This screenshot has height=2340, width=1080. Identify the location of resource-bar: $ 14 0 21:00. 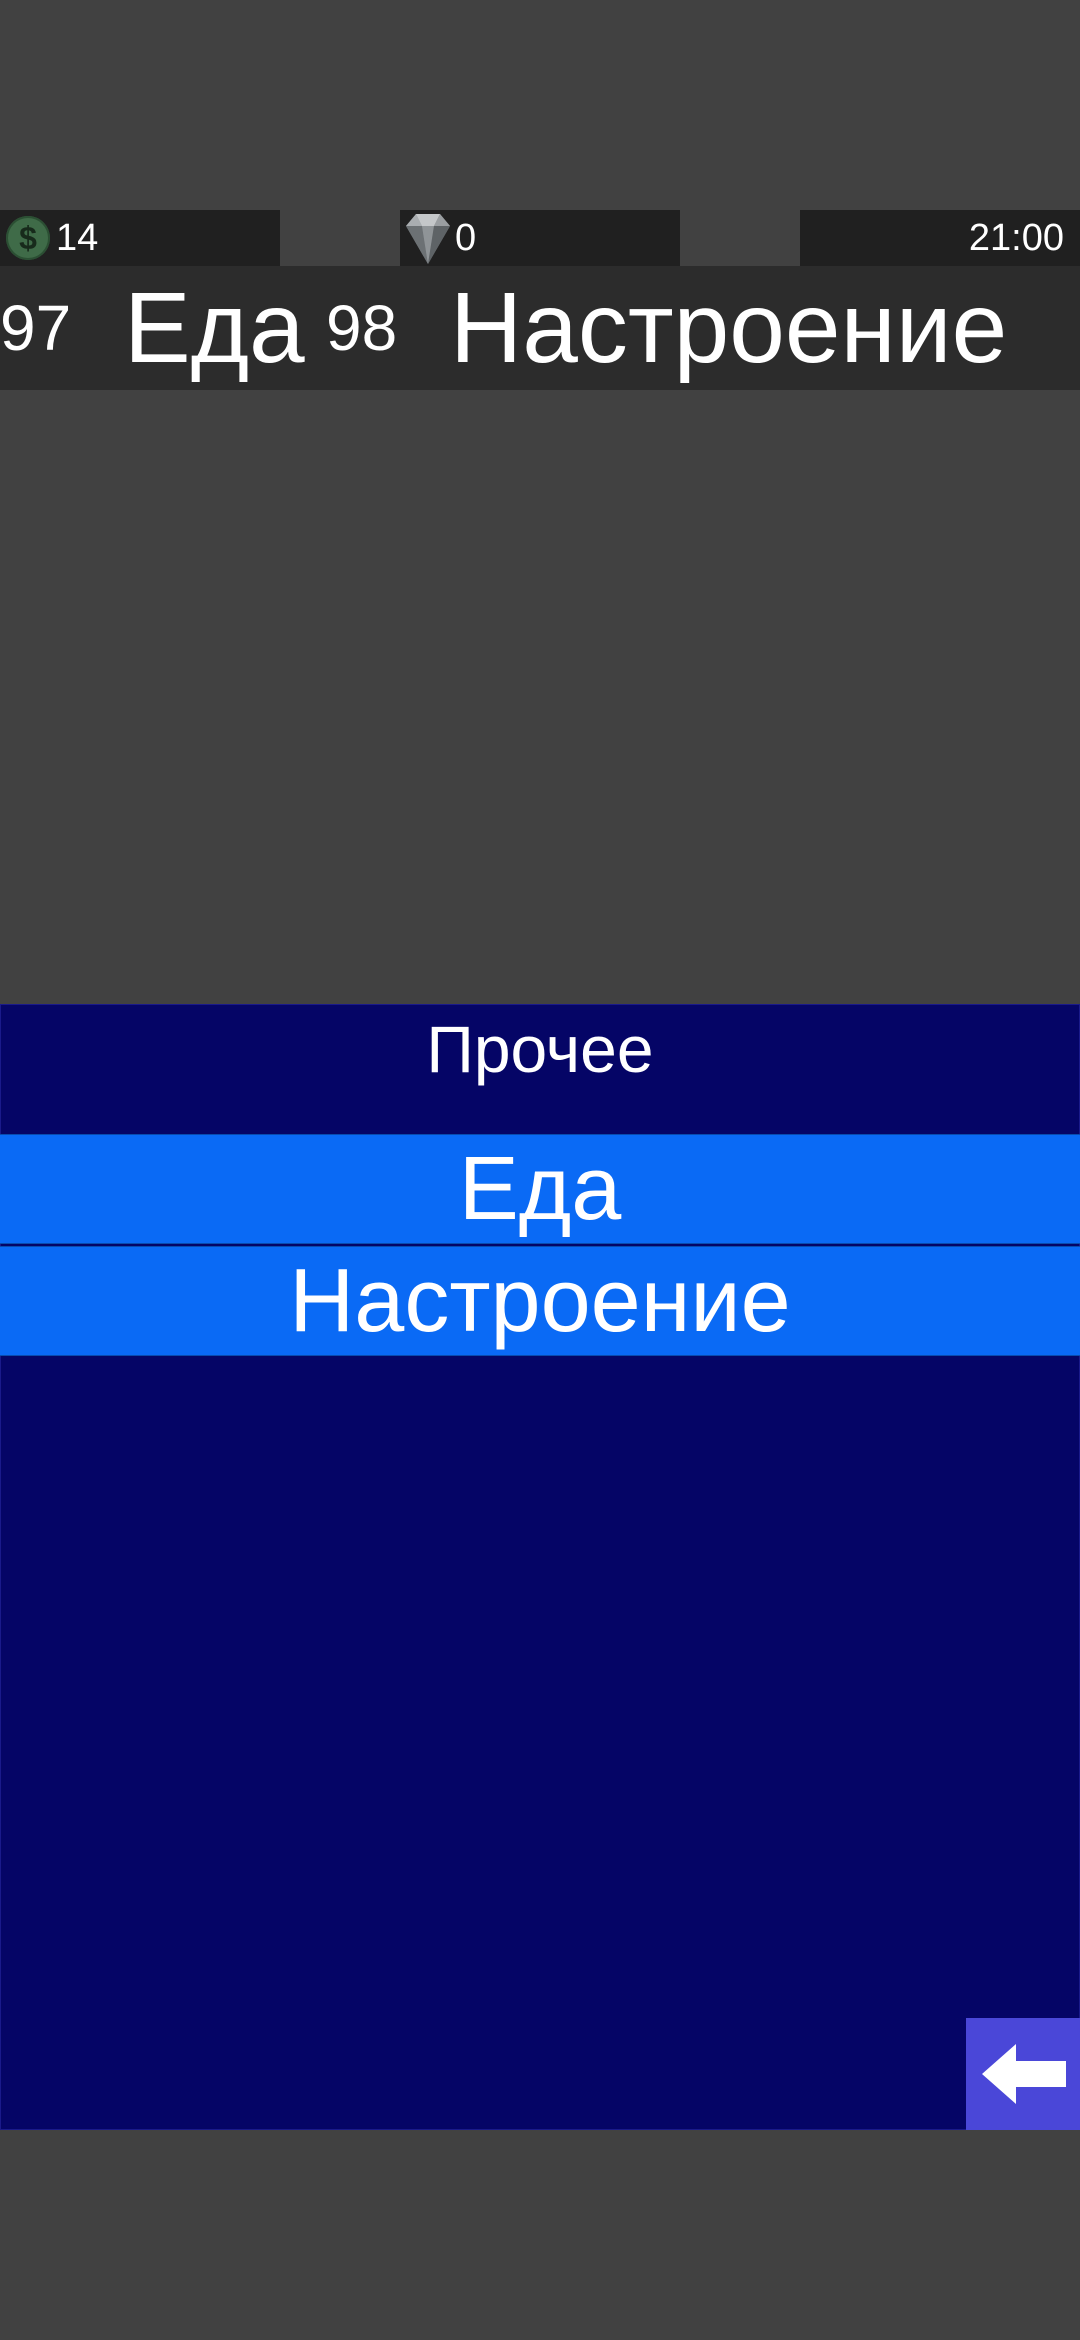
(540, 238).